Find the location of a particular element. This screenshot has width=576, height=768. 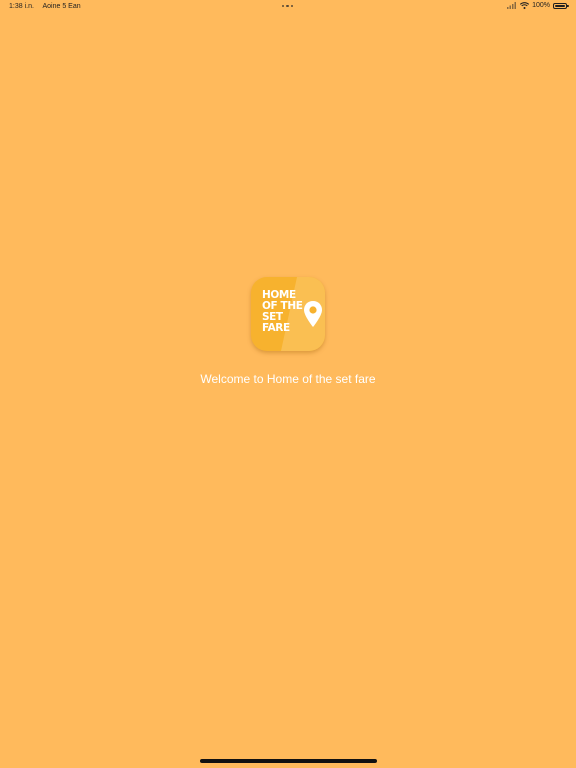

status-right: 100% is located at coordinates (538, 5).